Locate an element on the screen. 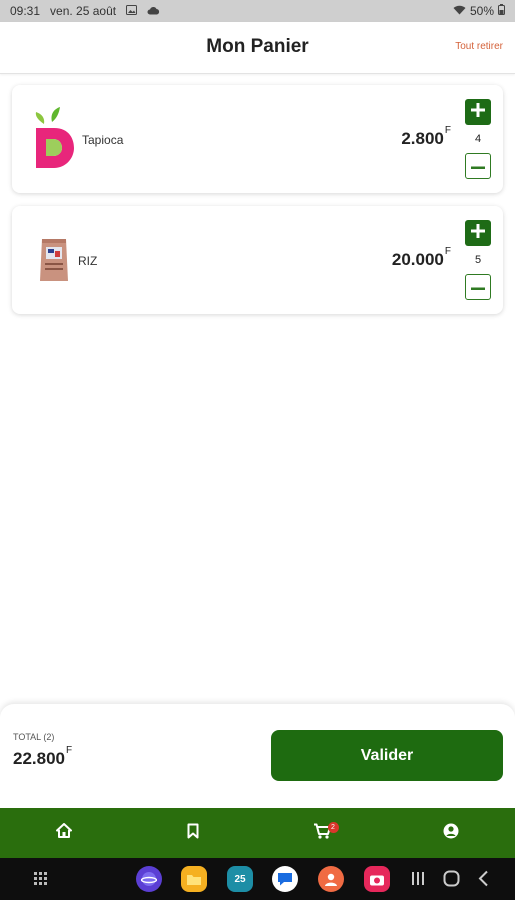 The width and height of the screenshot is (515, 900). bottom-tab-bar: 2 is located at coordinates (257, 833).